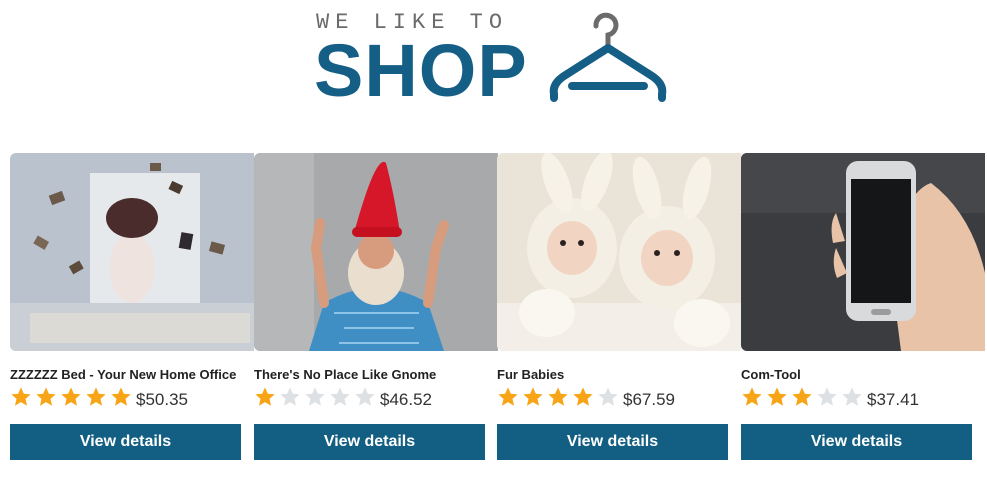 The height and width of the screenshot is (490, 987). Describe the element at coordinates (893, 399) in the screenshot. I see `product-price: $37.41` at that location.